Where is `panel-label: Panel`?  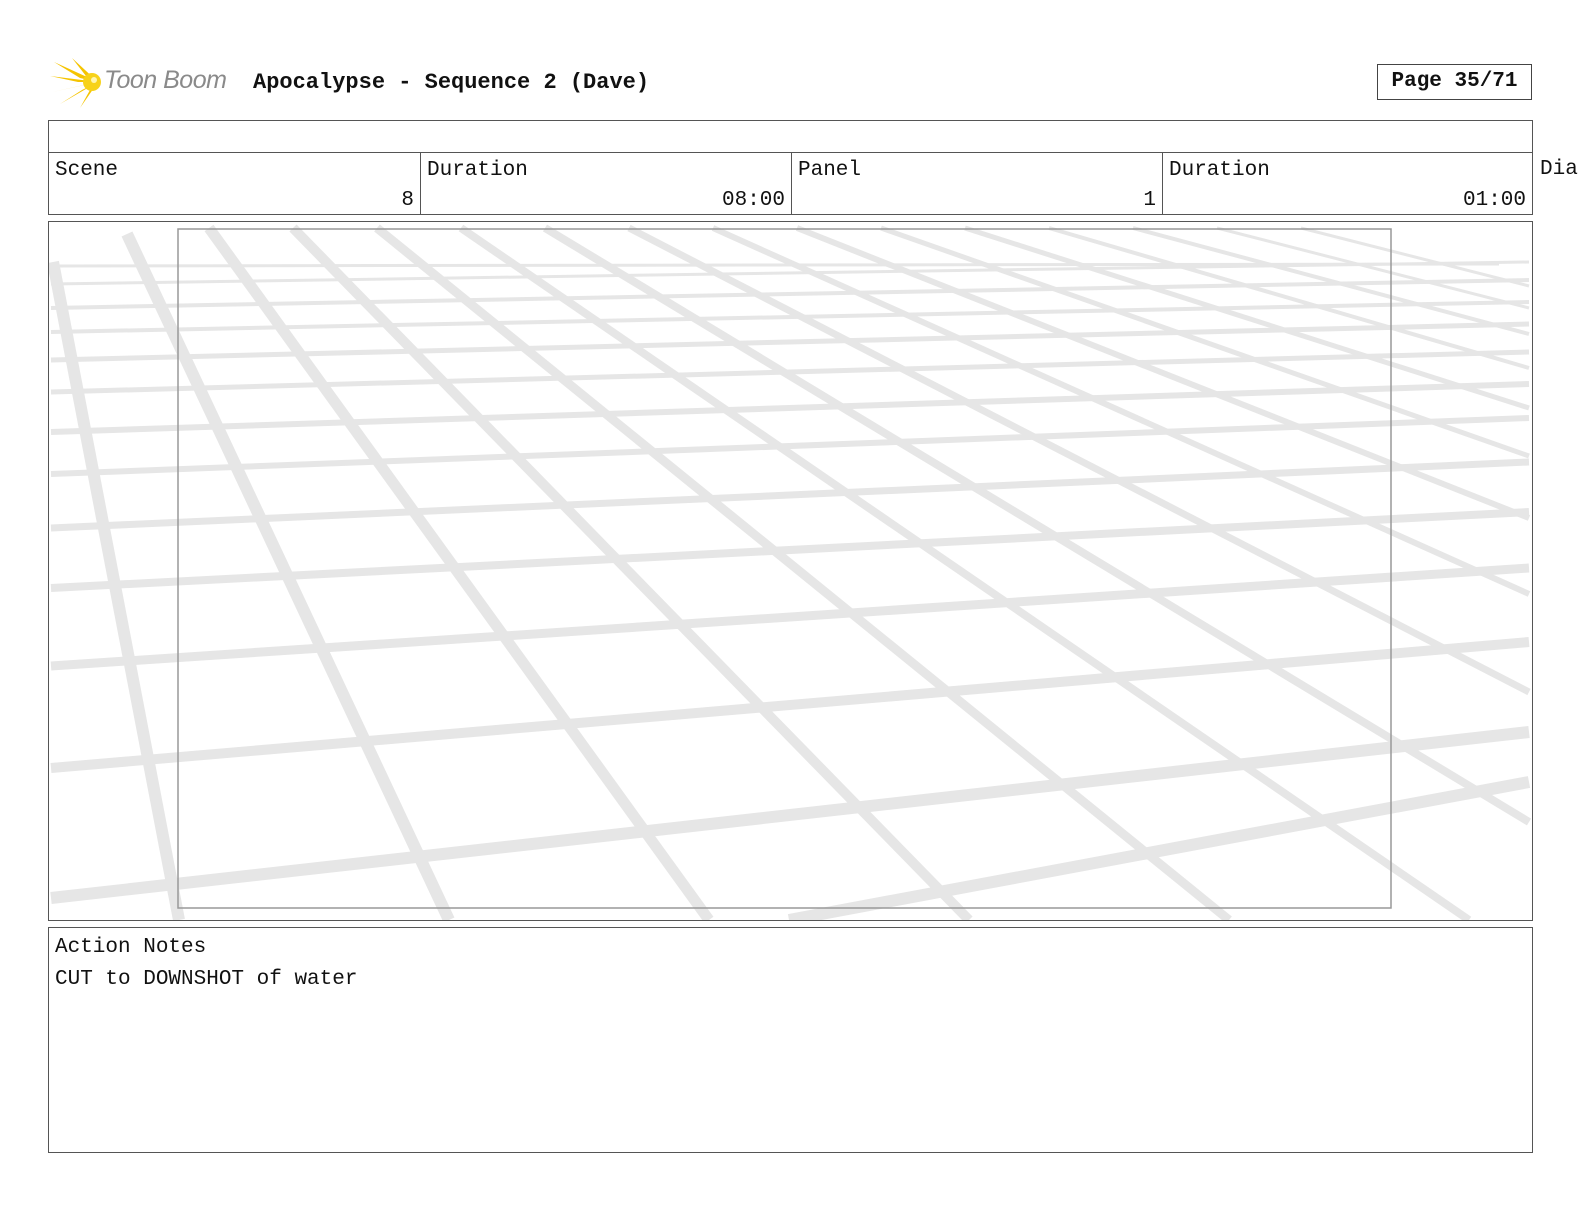 panel-label: Panel is located at coordinates (830, 170).